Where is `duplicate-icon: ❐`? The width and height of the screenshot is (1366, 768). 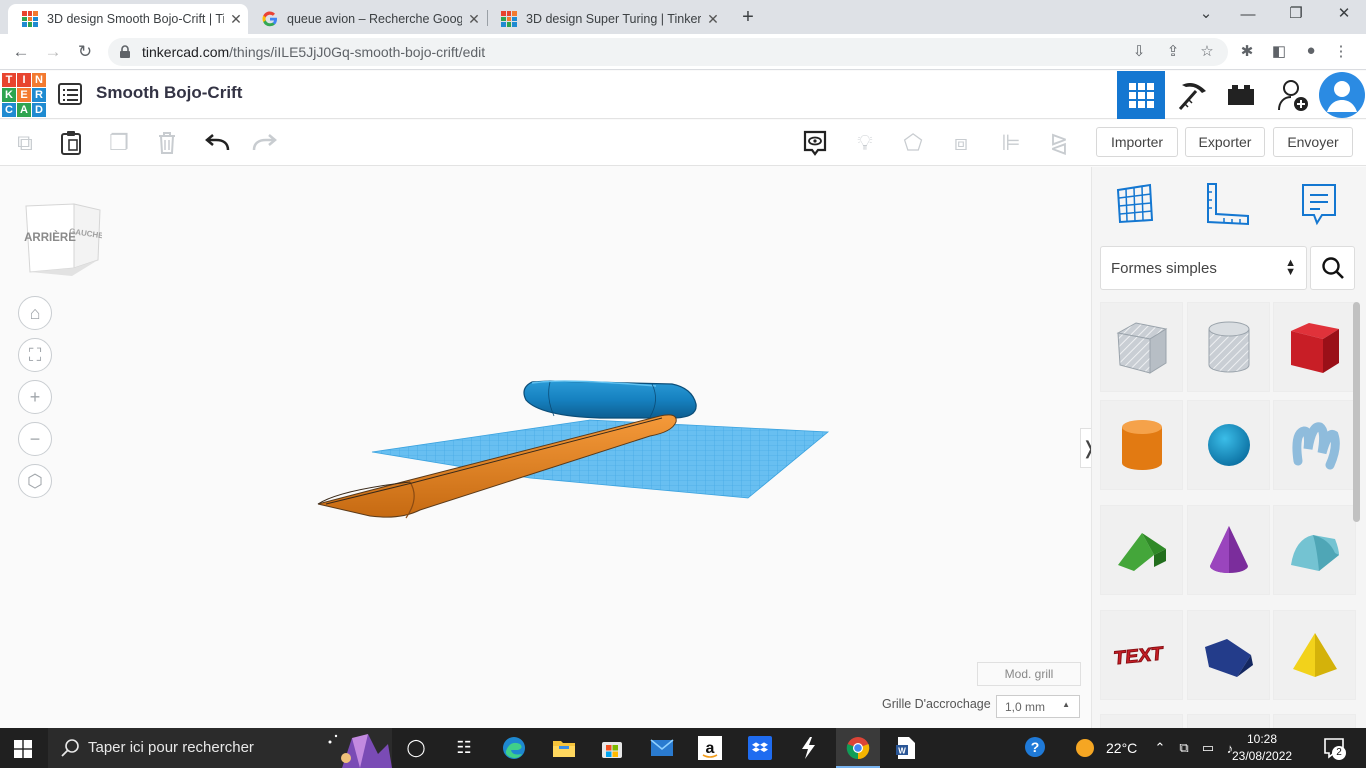
duplicate-icon: ❐ is located at coordinates (119, 143).